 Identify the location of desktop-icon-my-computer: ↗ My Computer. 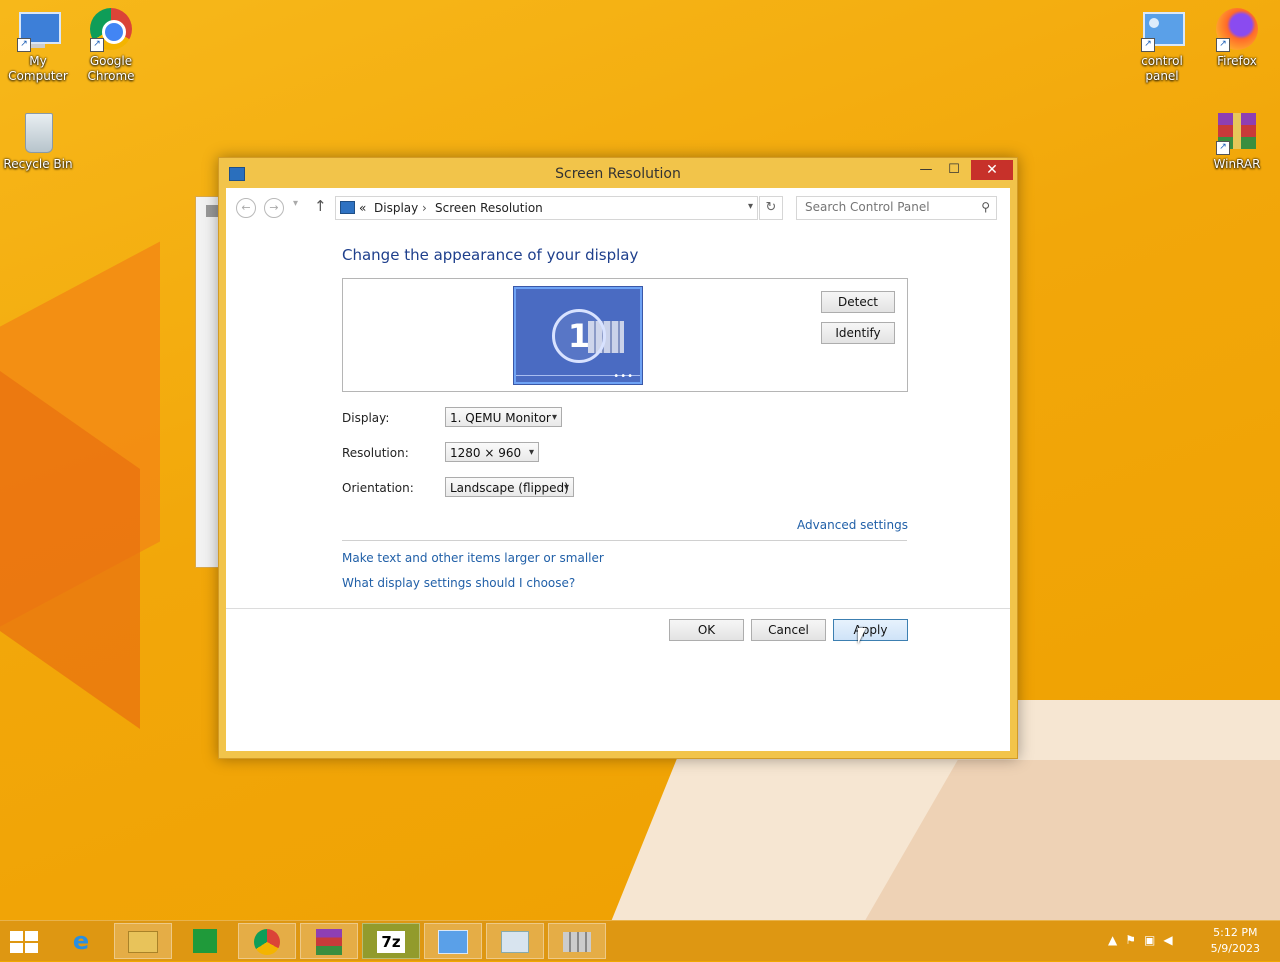
(38, 42).